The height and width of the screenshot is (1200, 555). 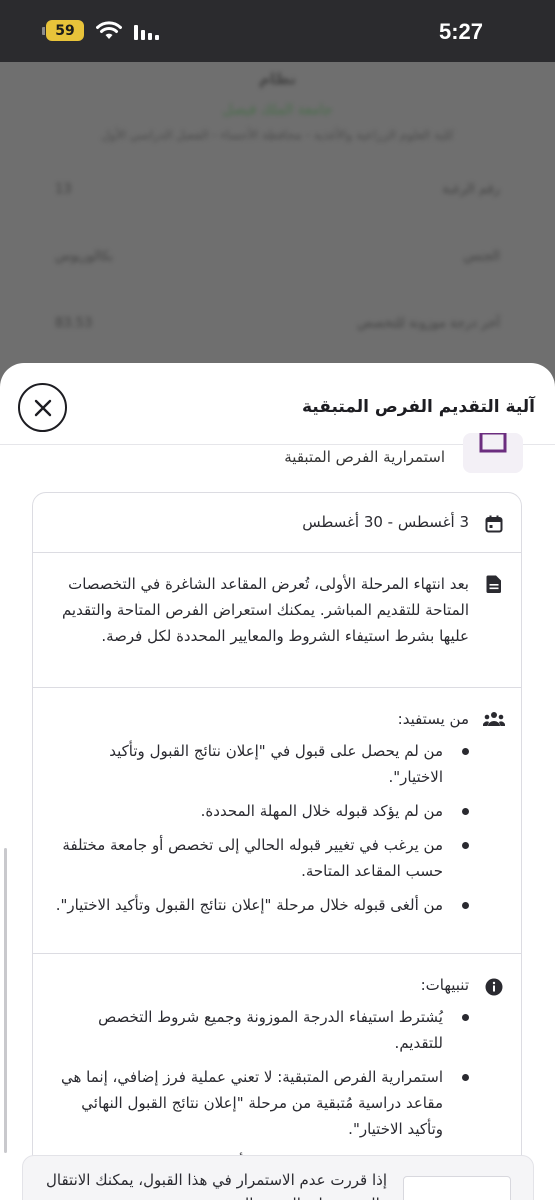 I want to click on notes-heading: تنبيهات:, so click(x=444, y=985).